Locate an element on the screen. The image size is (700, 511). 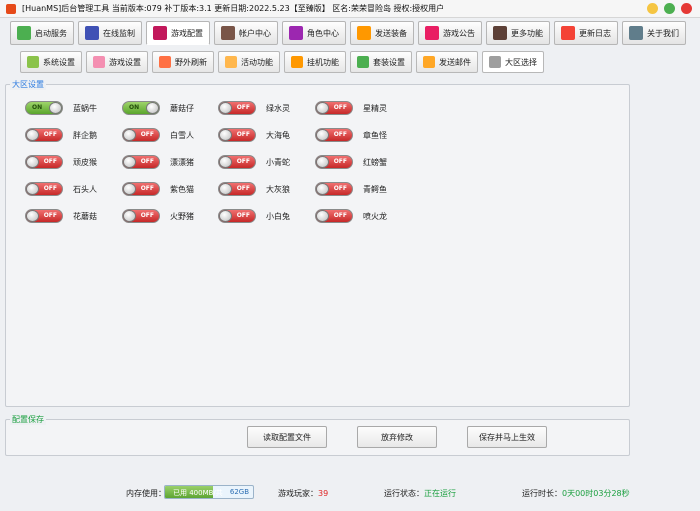
region-toggle-item: OFF 青鳄鱼 is located at coordinates (351, 189).